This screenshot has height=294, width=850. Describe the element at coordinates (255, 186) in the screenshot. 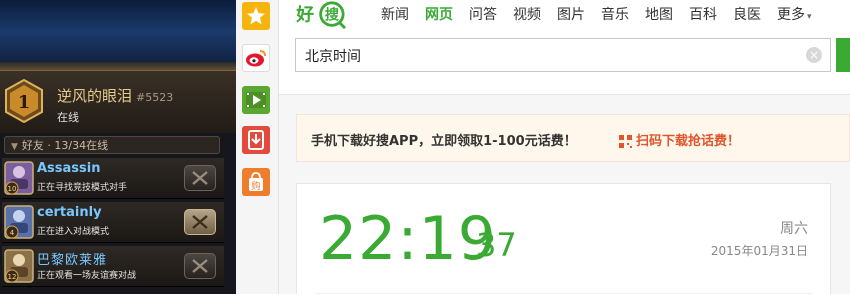

I see `svg-text: 购` at that location.